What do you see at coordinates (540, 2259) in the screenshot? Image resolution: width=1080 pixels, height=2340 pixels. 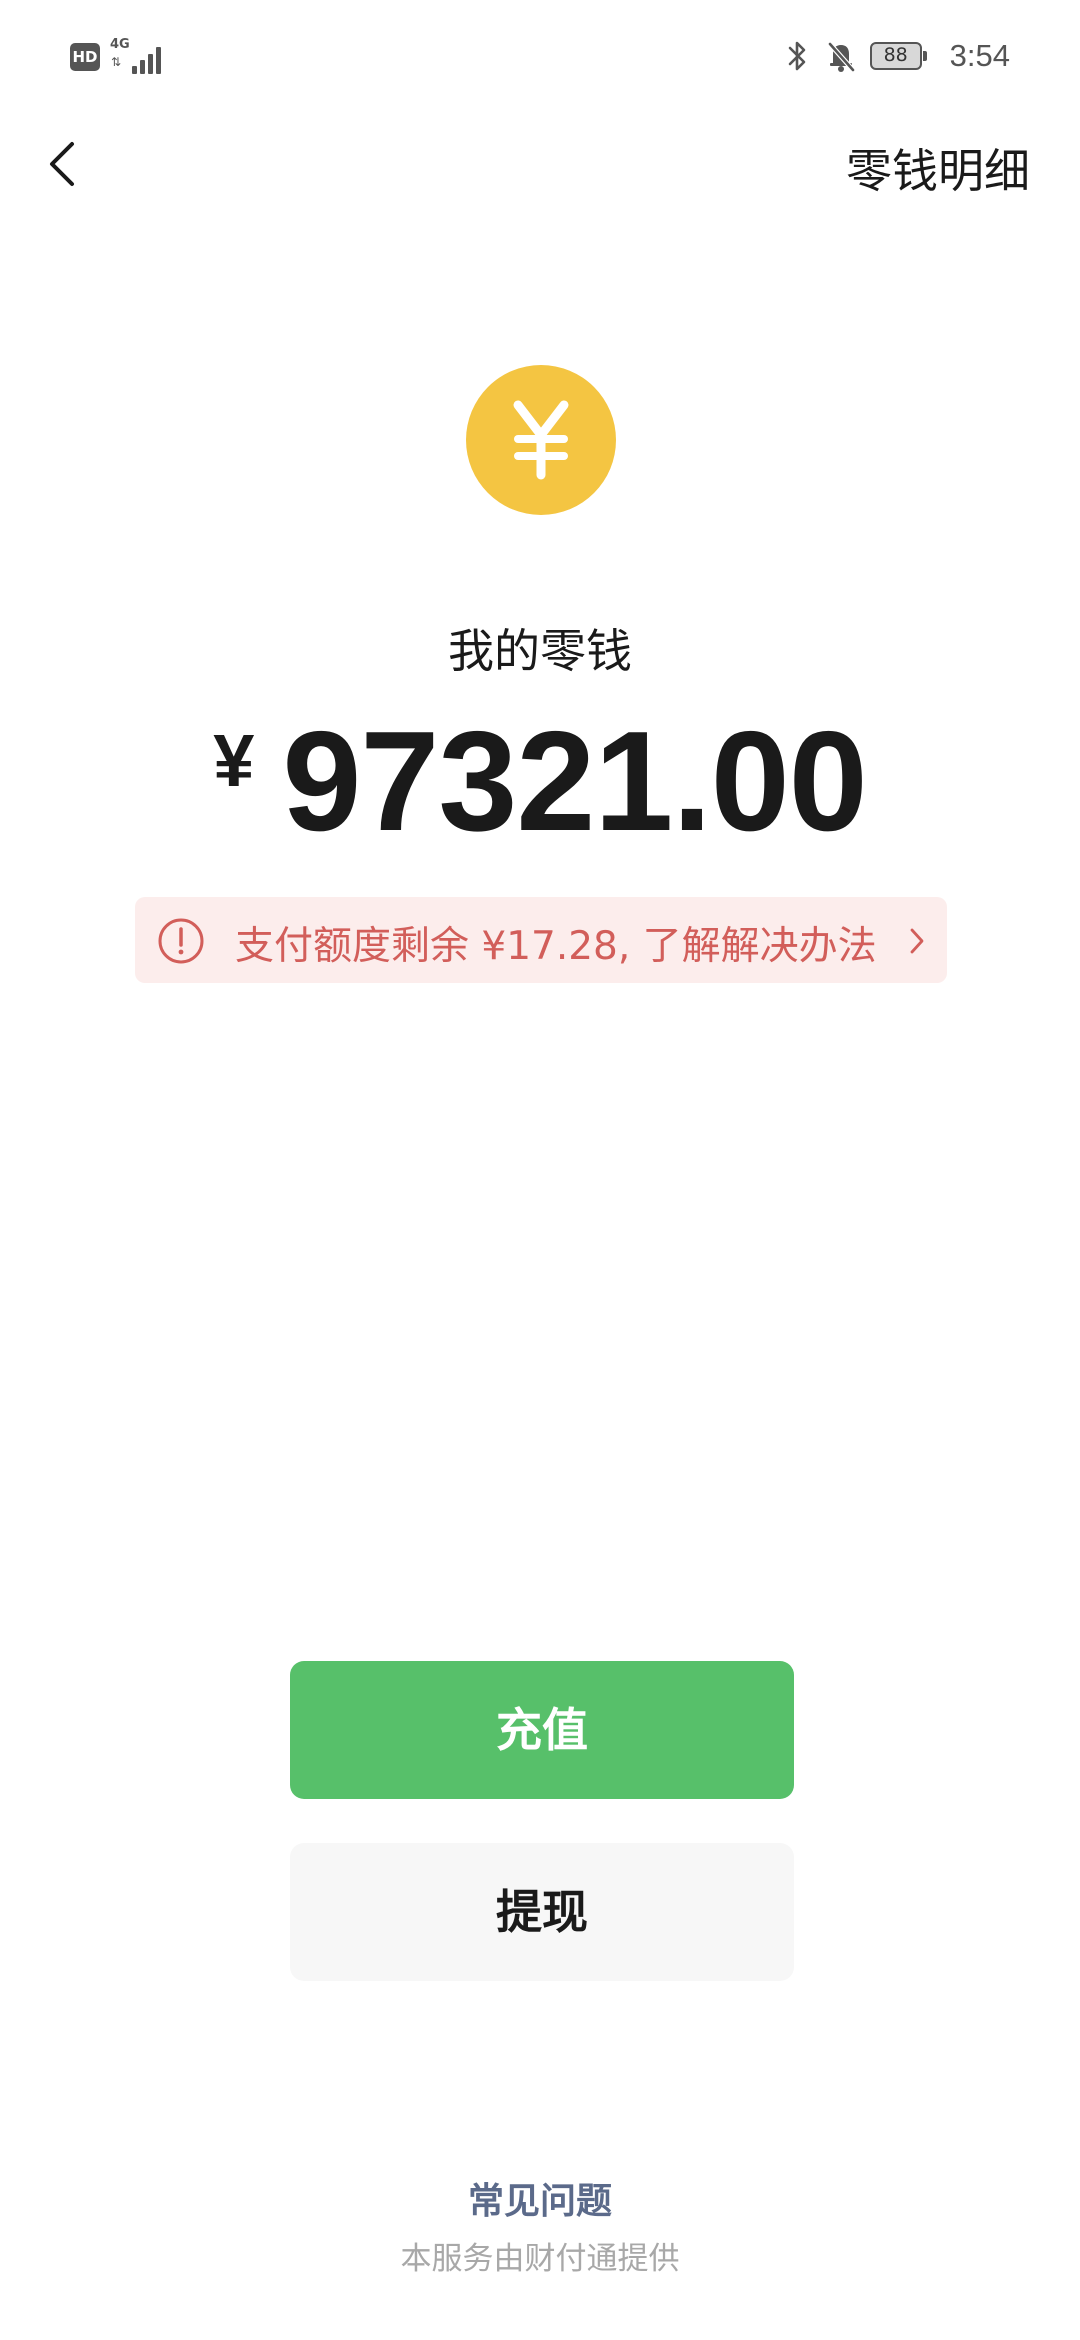 I see `provider-text: 本服务由财付通提供` at bounding box center [540, 2259].